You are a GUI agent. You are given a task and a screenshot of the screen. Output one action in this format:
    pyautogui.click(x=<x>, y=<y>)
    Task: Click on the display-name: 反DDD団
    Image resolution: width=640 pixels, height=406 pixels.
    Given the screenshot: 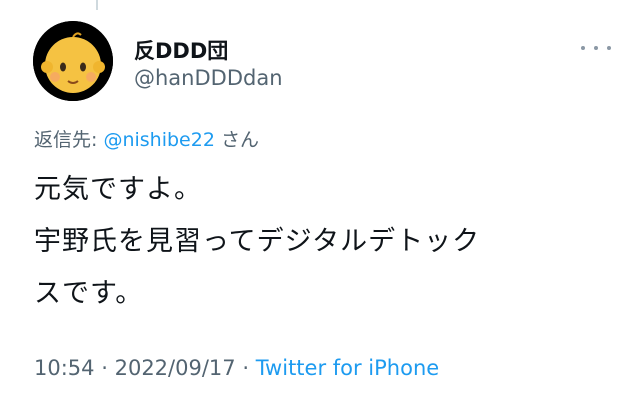 What is the action you would take?
    pyautogui.click(x=181, y=50)
    